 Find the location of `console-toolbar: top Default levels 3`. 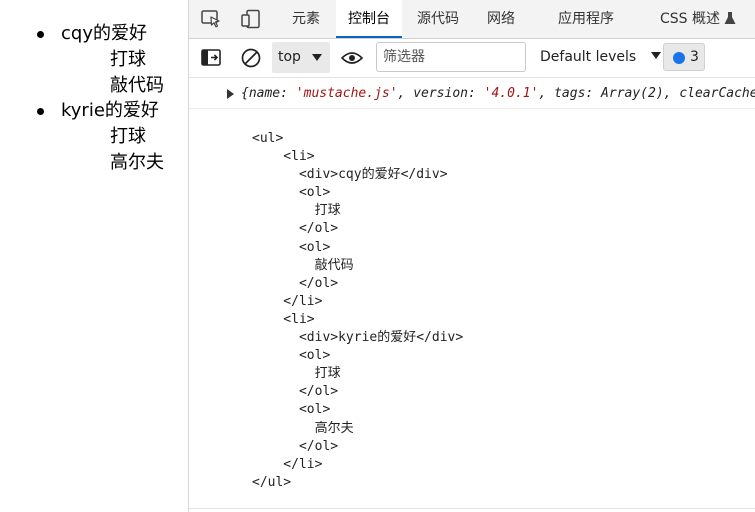

console-toolbar: top Default levels 3 is located at coordinates (472, 58).